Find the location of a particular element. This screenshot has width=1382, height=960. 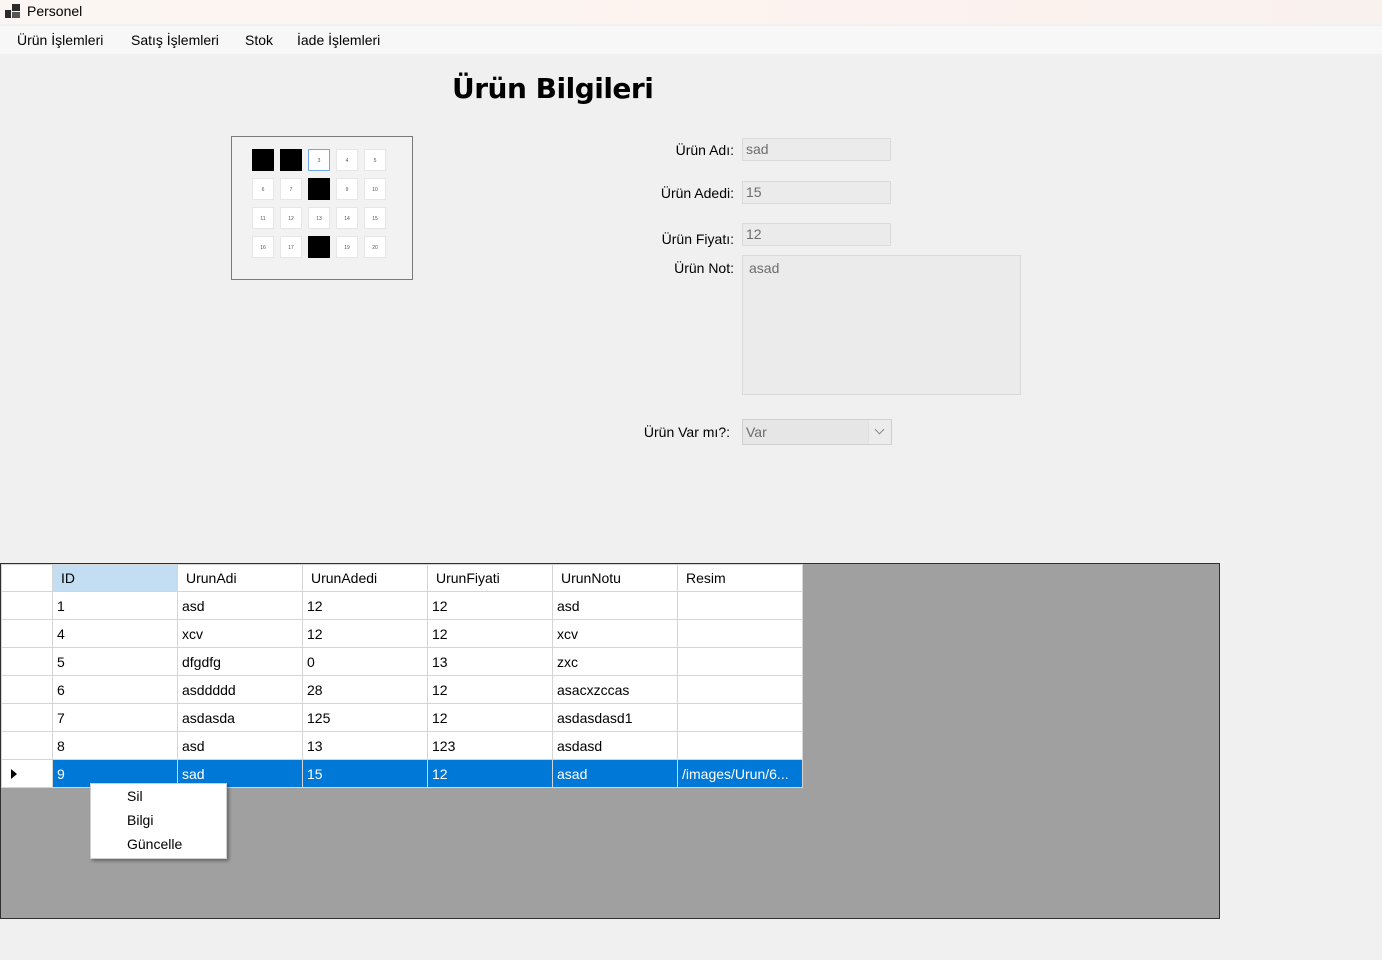

form-title: Ürün Bilgileri is located at coordinates (553, 88).